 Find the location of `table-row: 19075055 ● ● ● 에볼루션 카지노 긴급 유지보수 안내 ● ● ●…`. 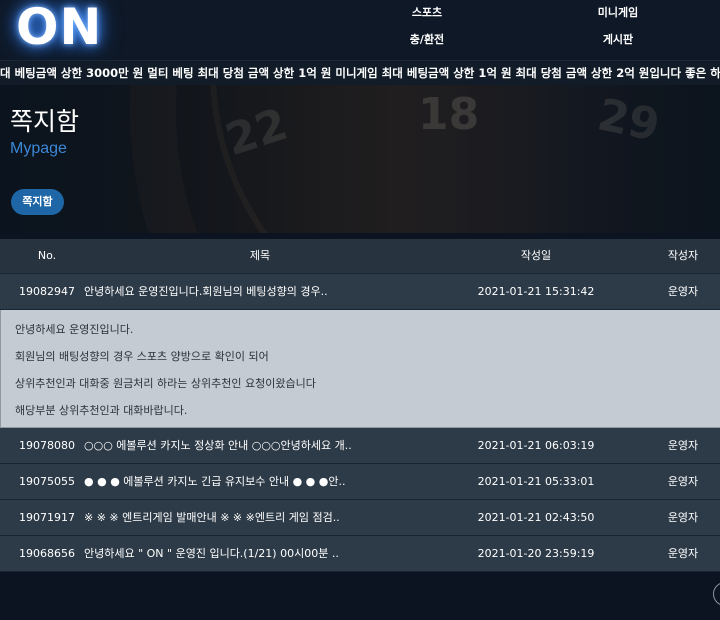

table-row: 19075055 ● ● ● 에볼루션 카지노 긴급 유지보수 안내 ● ● ●… is located at coordinates (360, 482).